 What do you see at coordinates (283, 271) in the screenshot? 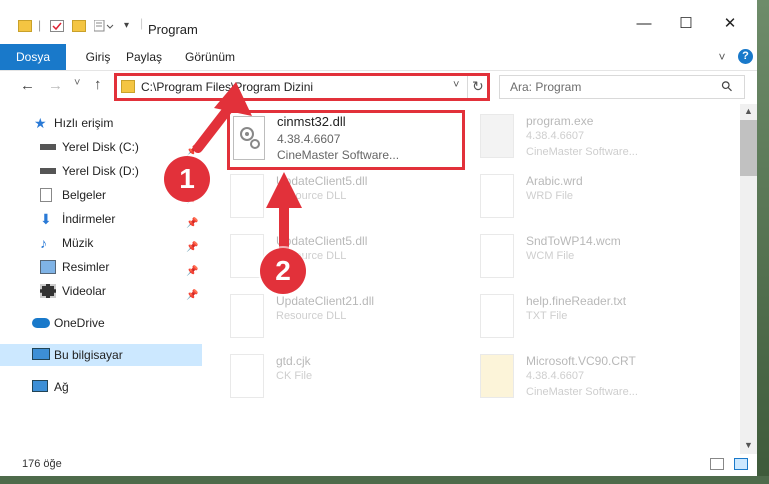
I see `step-badge-2: 2` at bounding box center [283, 271].